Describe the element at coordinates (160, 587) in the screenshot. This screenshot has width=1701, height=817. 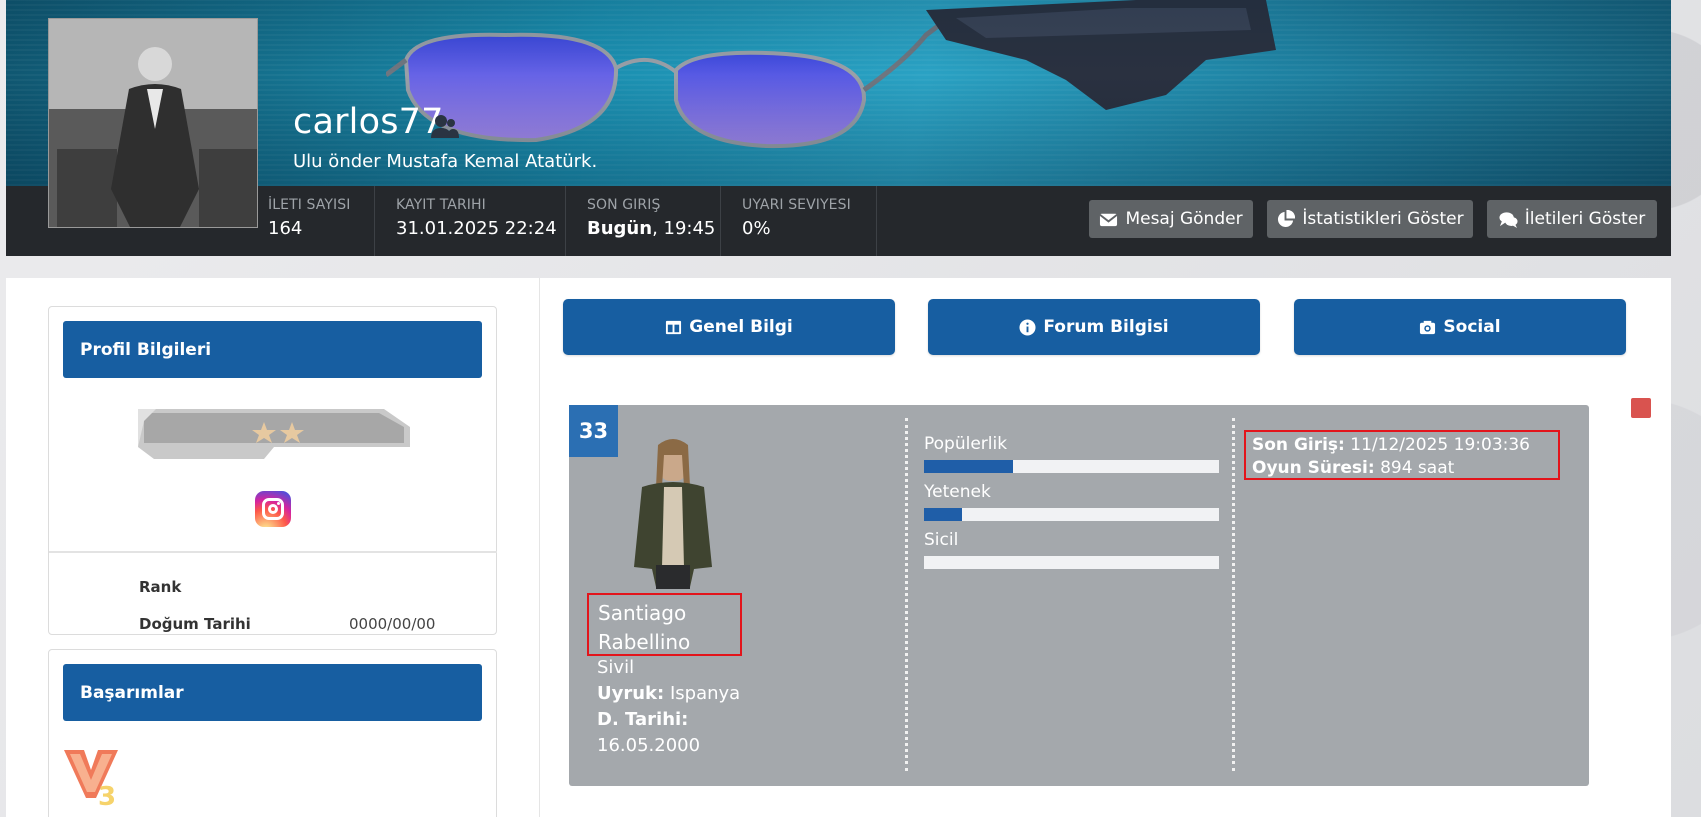
I see `rank-label: Rank` at that location.